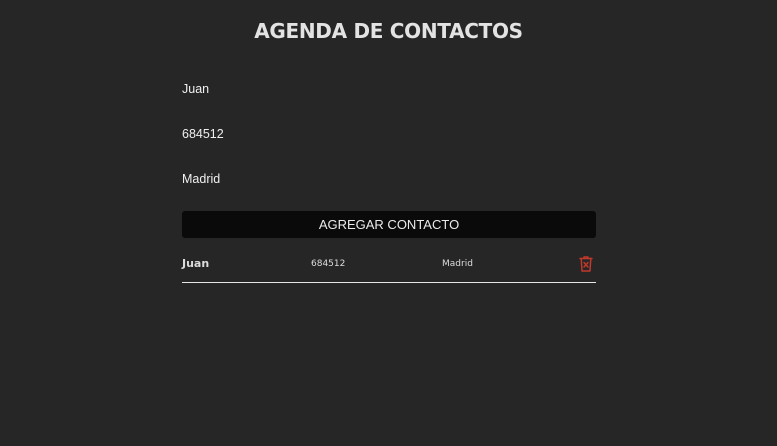 The width and height of the screenshot is (777, 446). What do you see at coordinates (328, 264) in the screenshot?
I see `contact-phone: 684512` at bounding box center [328, 264].